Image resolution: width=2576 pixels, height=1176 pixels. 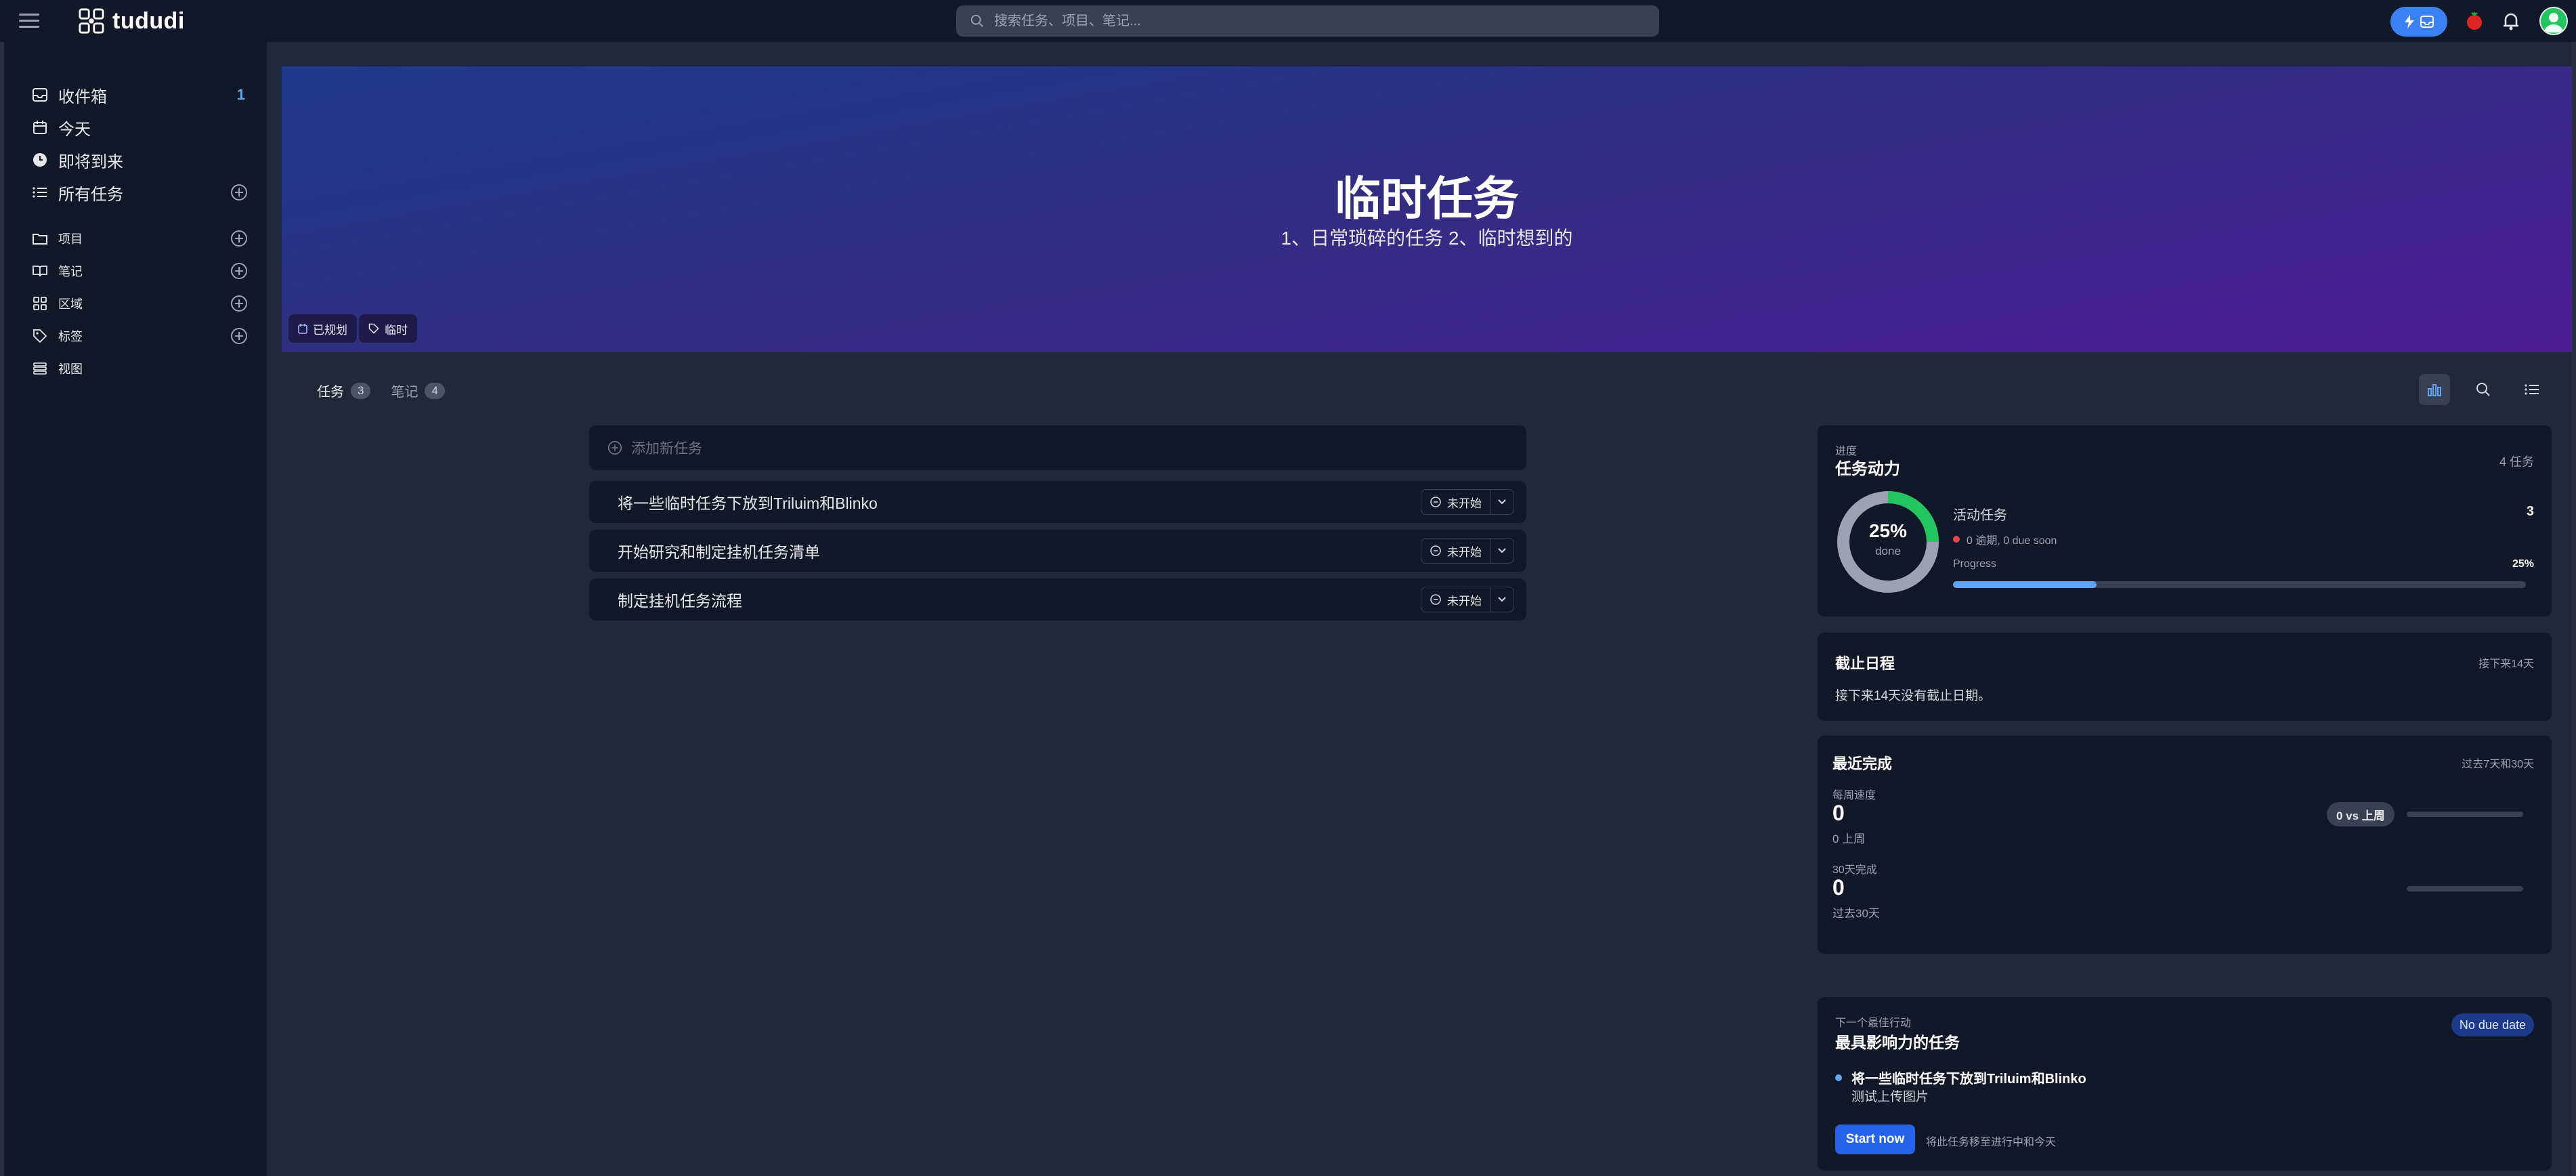 What do you see at coordinates (141, 94) in the screenshot?
I see `sidebar-item-inbox: 收件箱 1` at bounding box center [141, 94].